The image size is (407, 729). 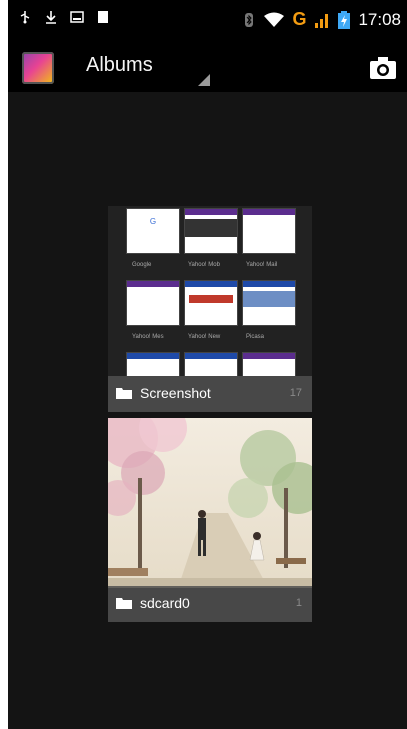 I want to click on action-bar: Albums, so click(x=207, y=68).